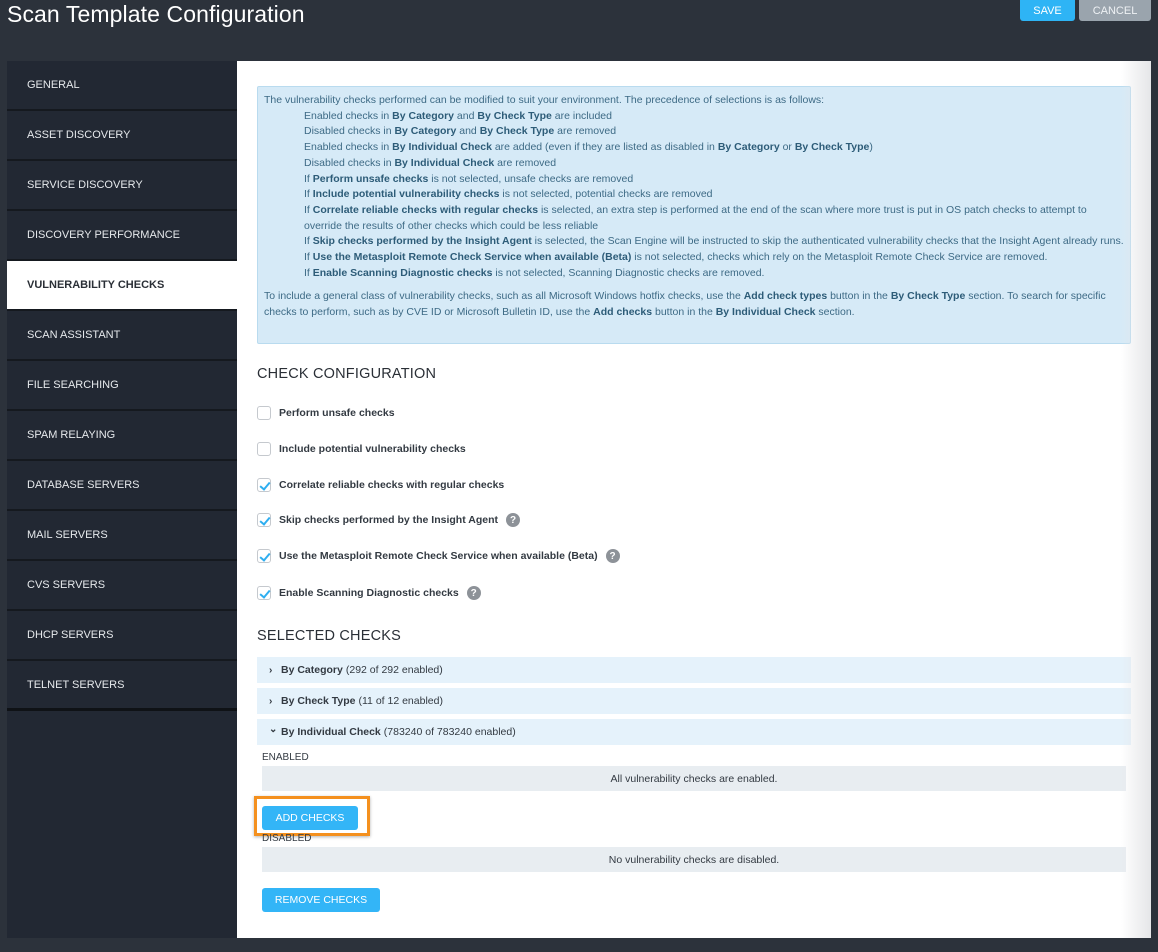 The width and height of the screenshot is (1158, 952). What do you see at coordinates (394, 670) in the screenshot?
I see `accordion-count: (292 of 292 enabled)` at bounding box center [394, 670].